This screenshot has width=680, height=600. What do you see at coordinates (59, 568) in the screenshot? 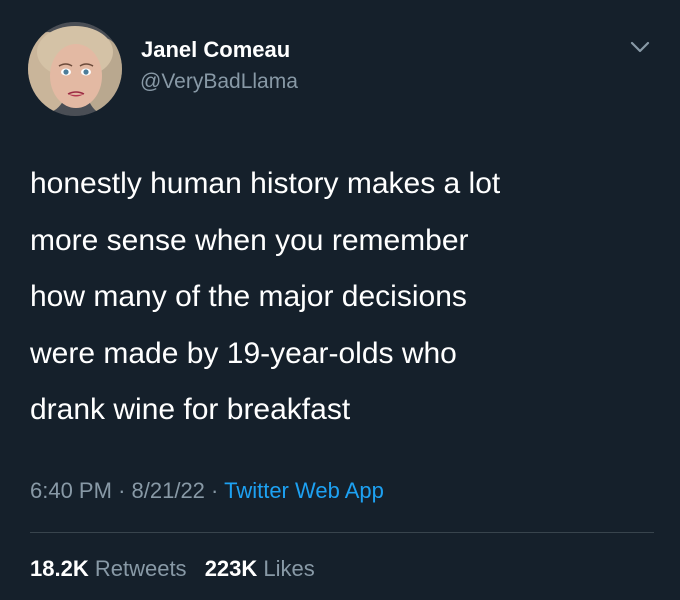
I see `retweets-count: 18.2K` at bounding box center [59, 568].